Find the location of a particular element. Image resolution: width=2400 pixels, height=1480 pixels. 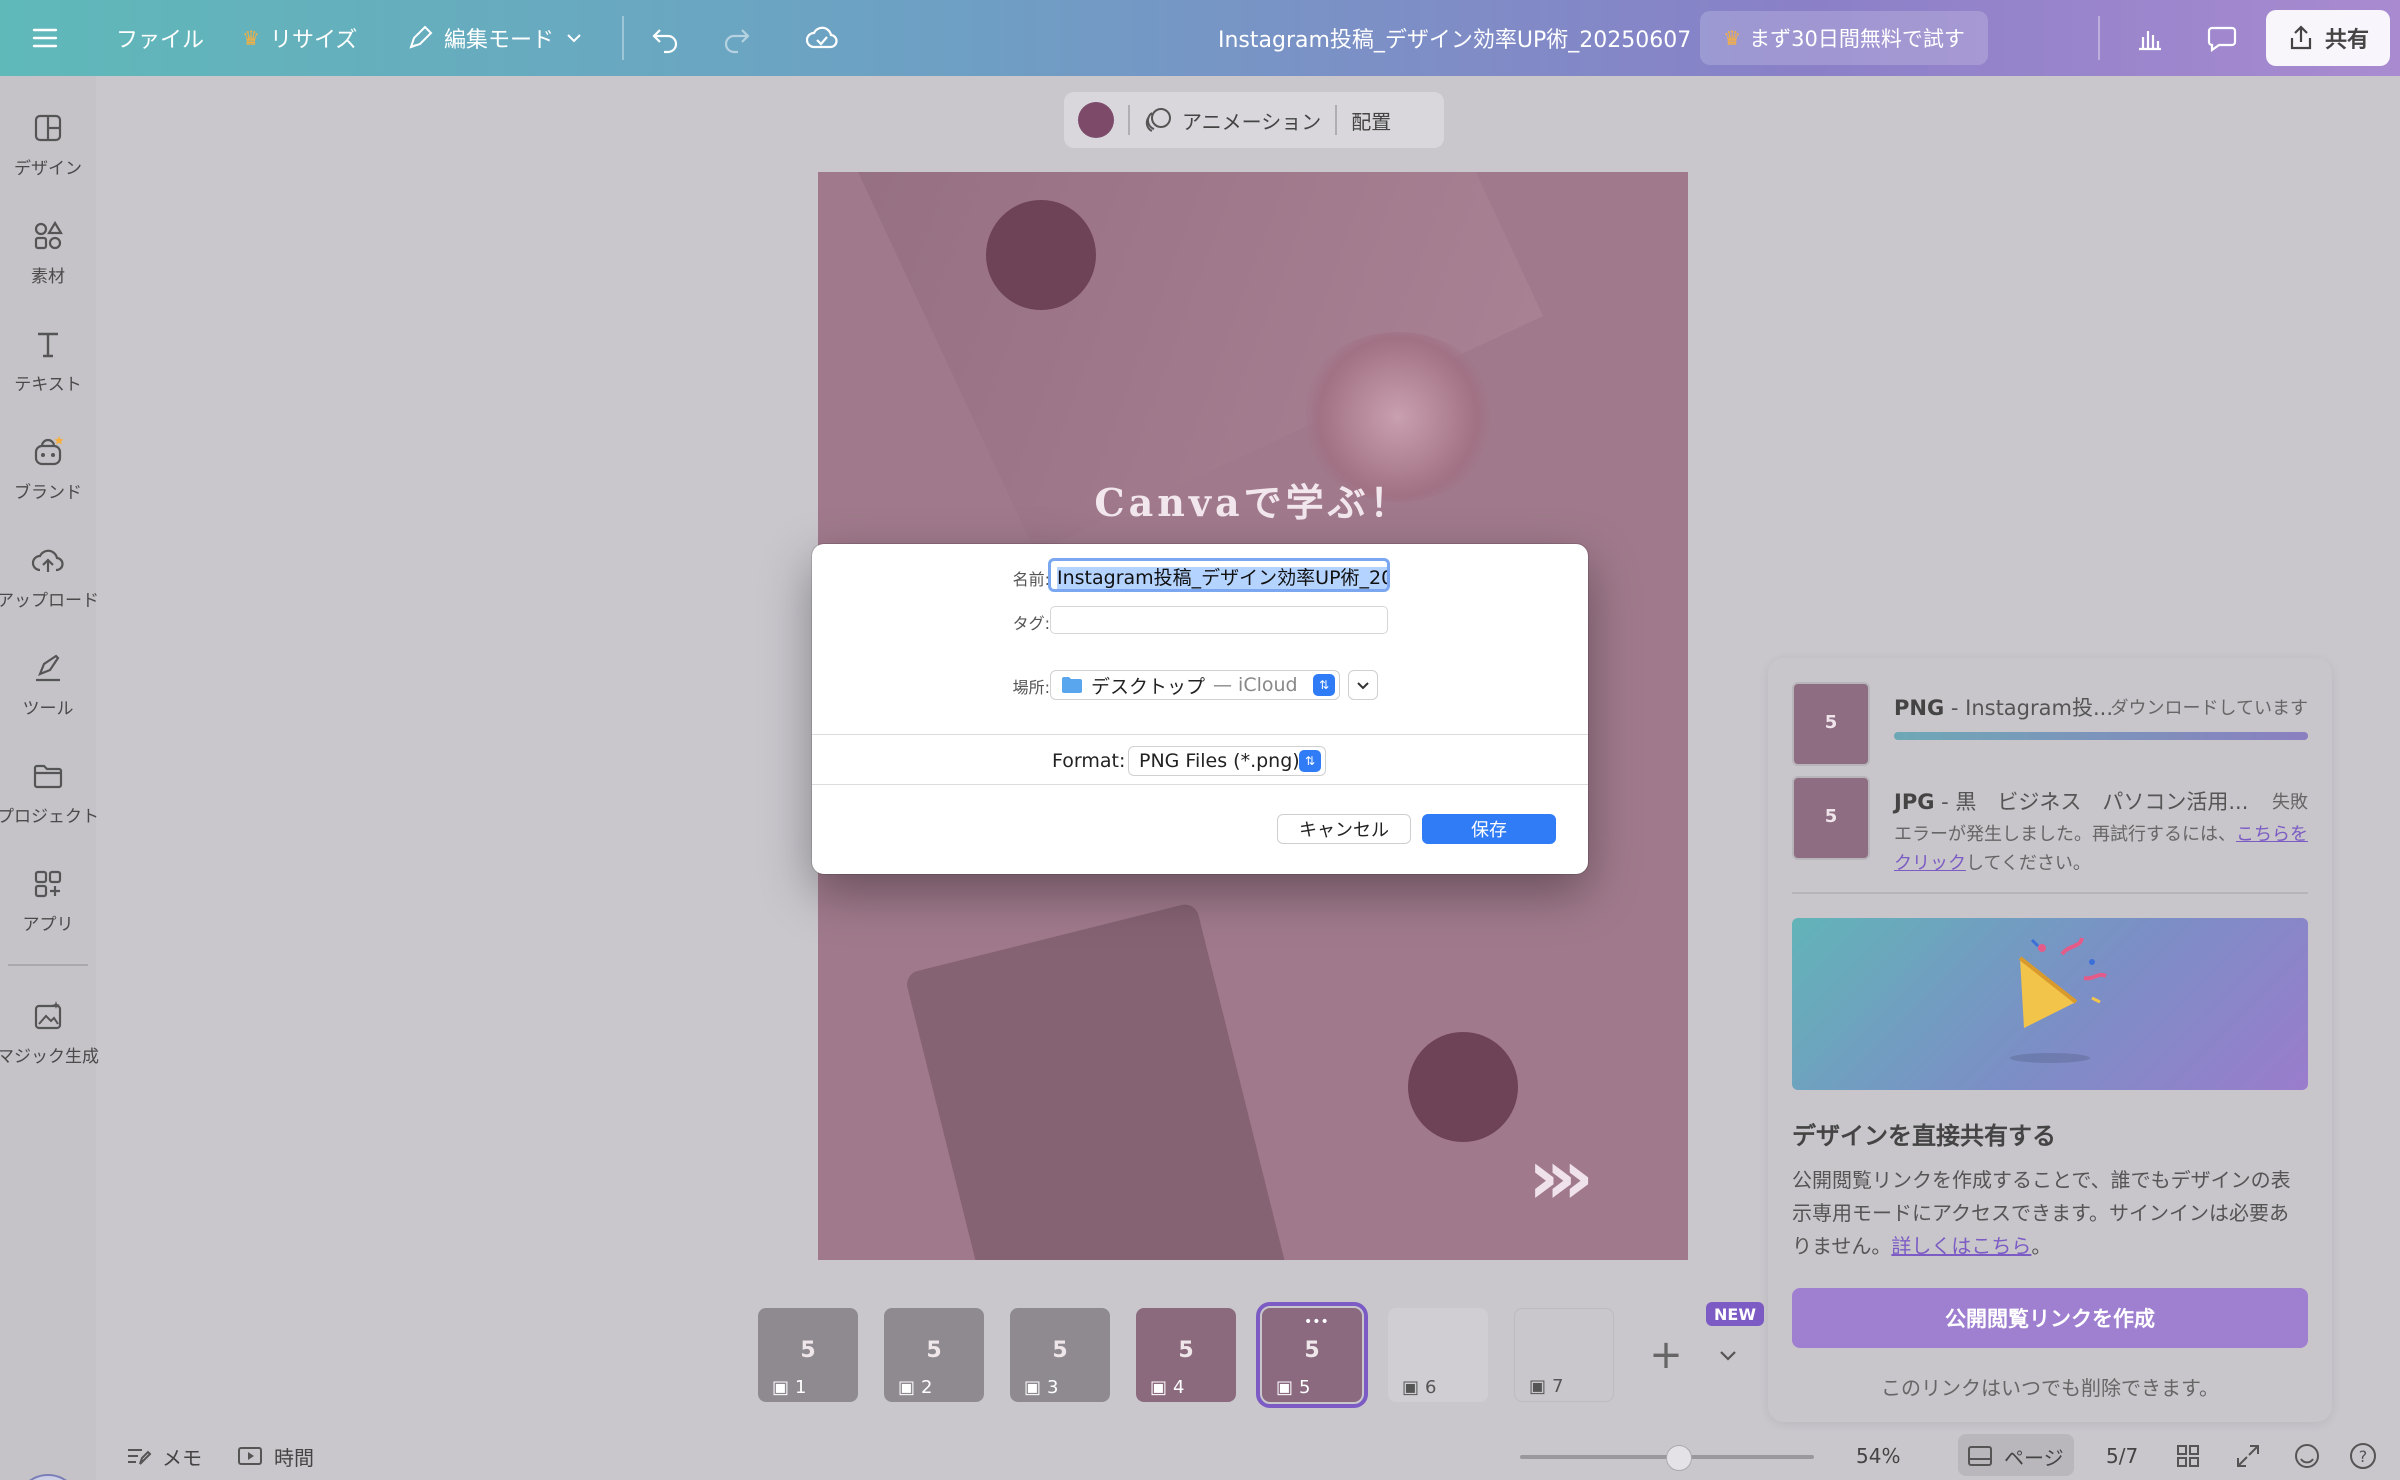

error-text: してください。 is located at coordinates (2028, 863).